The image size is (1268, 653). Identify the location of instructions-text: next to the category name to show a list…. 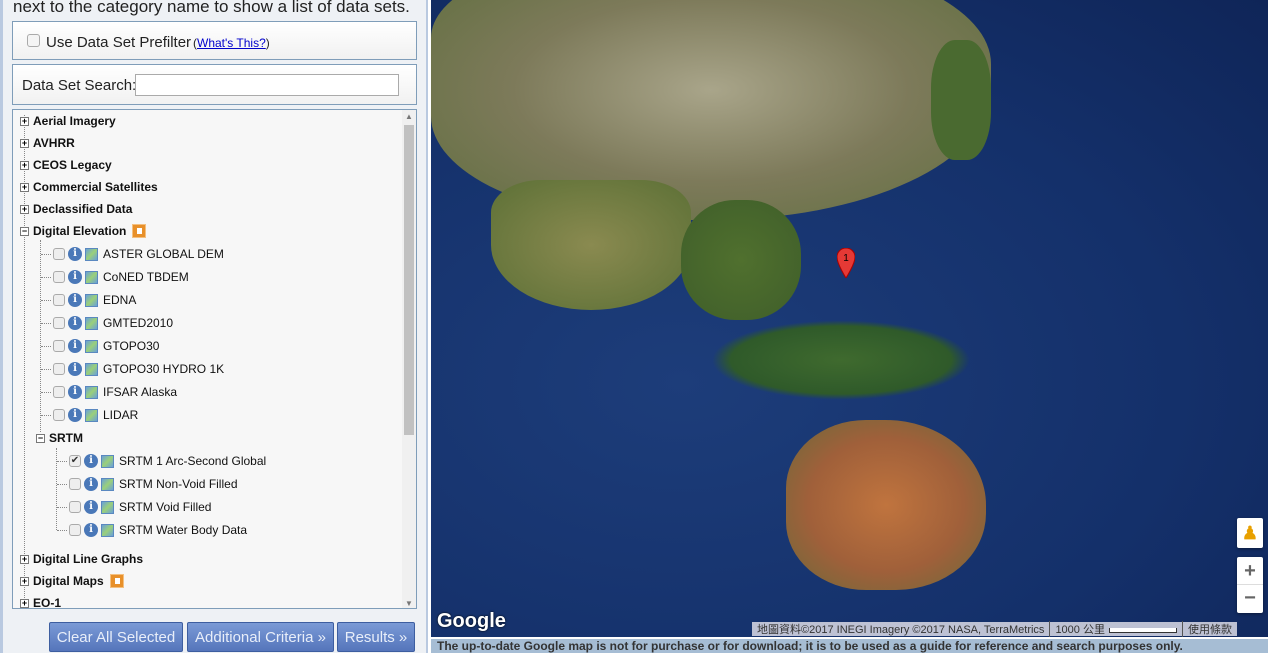
(211, 8).